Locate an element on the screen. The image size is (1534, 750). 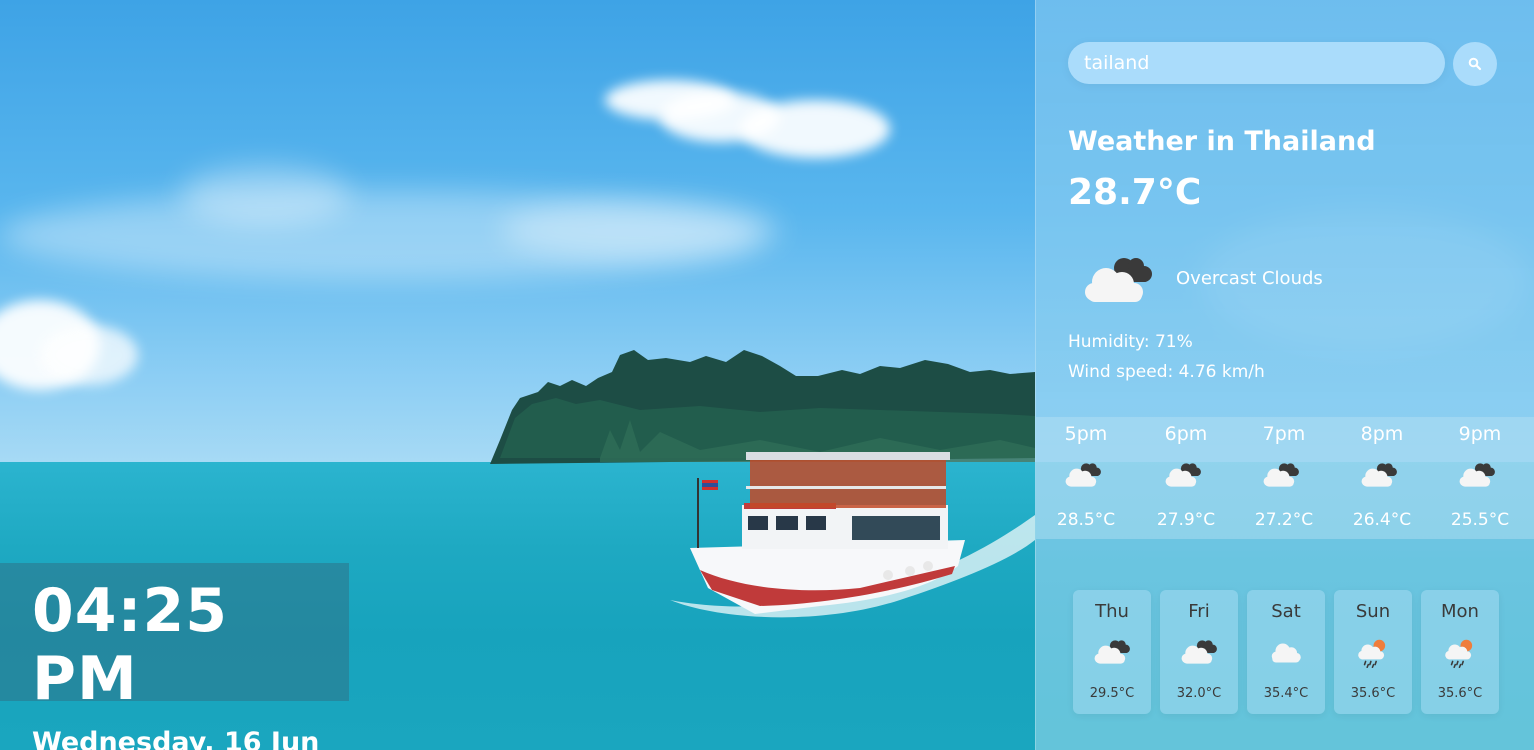
hour-time: 6pm is located at coordinates (1186, 434).